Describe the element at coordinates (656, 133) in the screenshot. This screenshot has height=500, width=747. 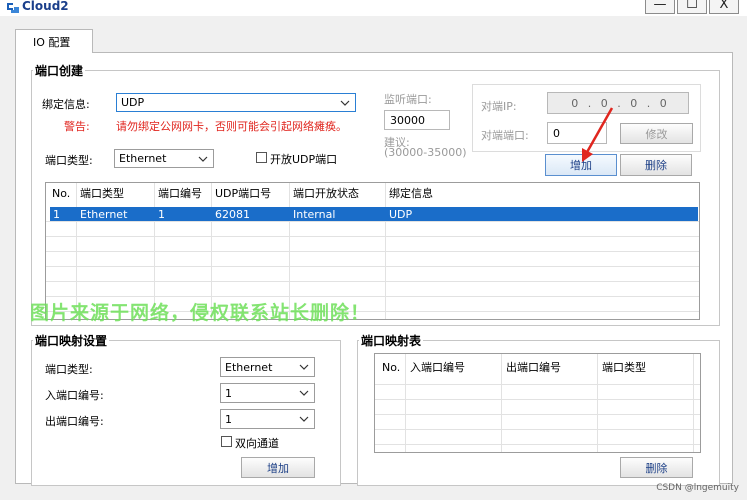
I see `modify-button: 修改` at that location.